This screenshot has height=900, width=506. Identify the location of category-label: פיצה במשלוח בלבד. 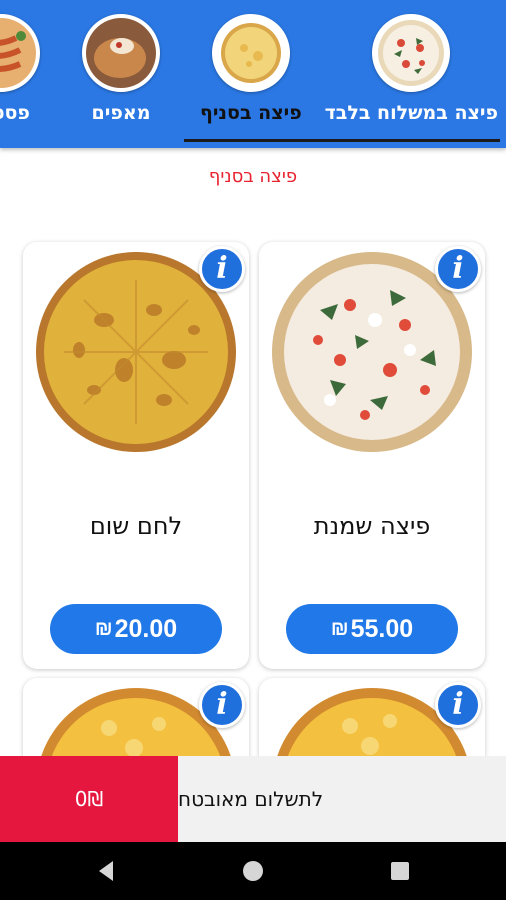
(411, 113).